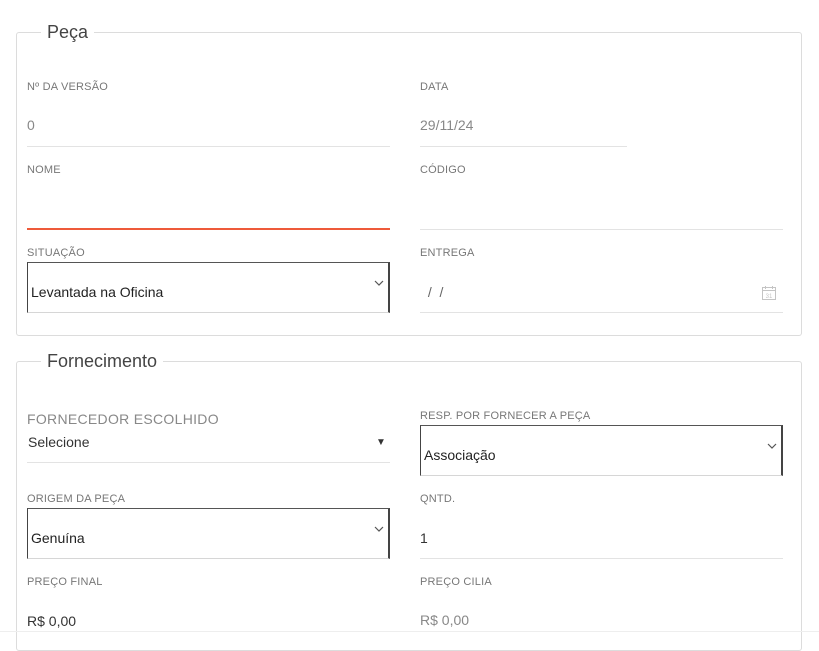  Describe the element at coordinates (601, 450) in the screenshot. I see `responsavel-select: Associação` at that location.